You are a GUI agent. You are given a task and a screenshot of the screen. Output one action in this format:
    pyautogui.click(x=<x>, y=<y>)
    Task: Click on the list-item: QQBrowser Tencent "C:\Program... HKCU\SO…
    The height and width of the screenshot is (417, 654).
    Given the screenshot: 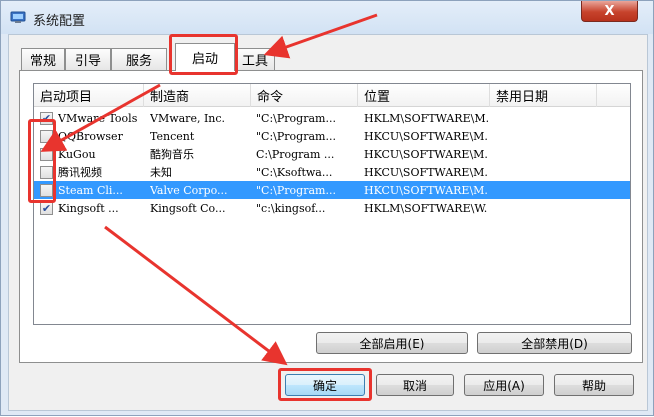 What is the action you would take?
    pyautogui.click(x=332, y=136)
    